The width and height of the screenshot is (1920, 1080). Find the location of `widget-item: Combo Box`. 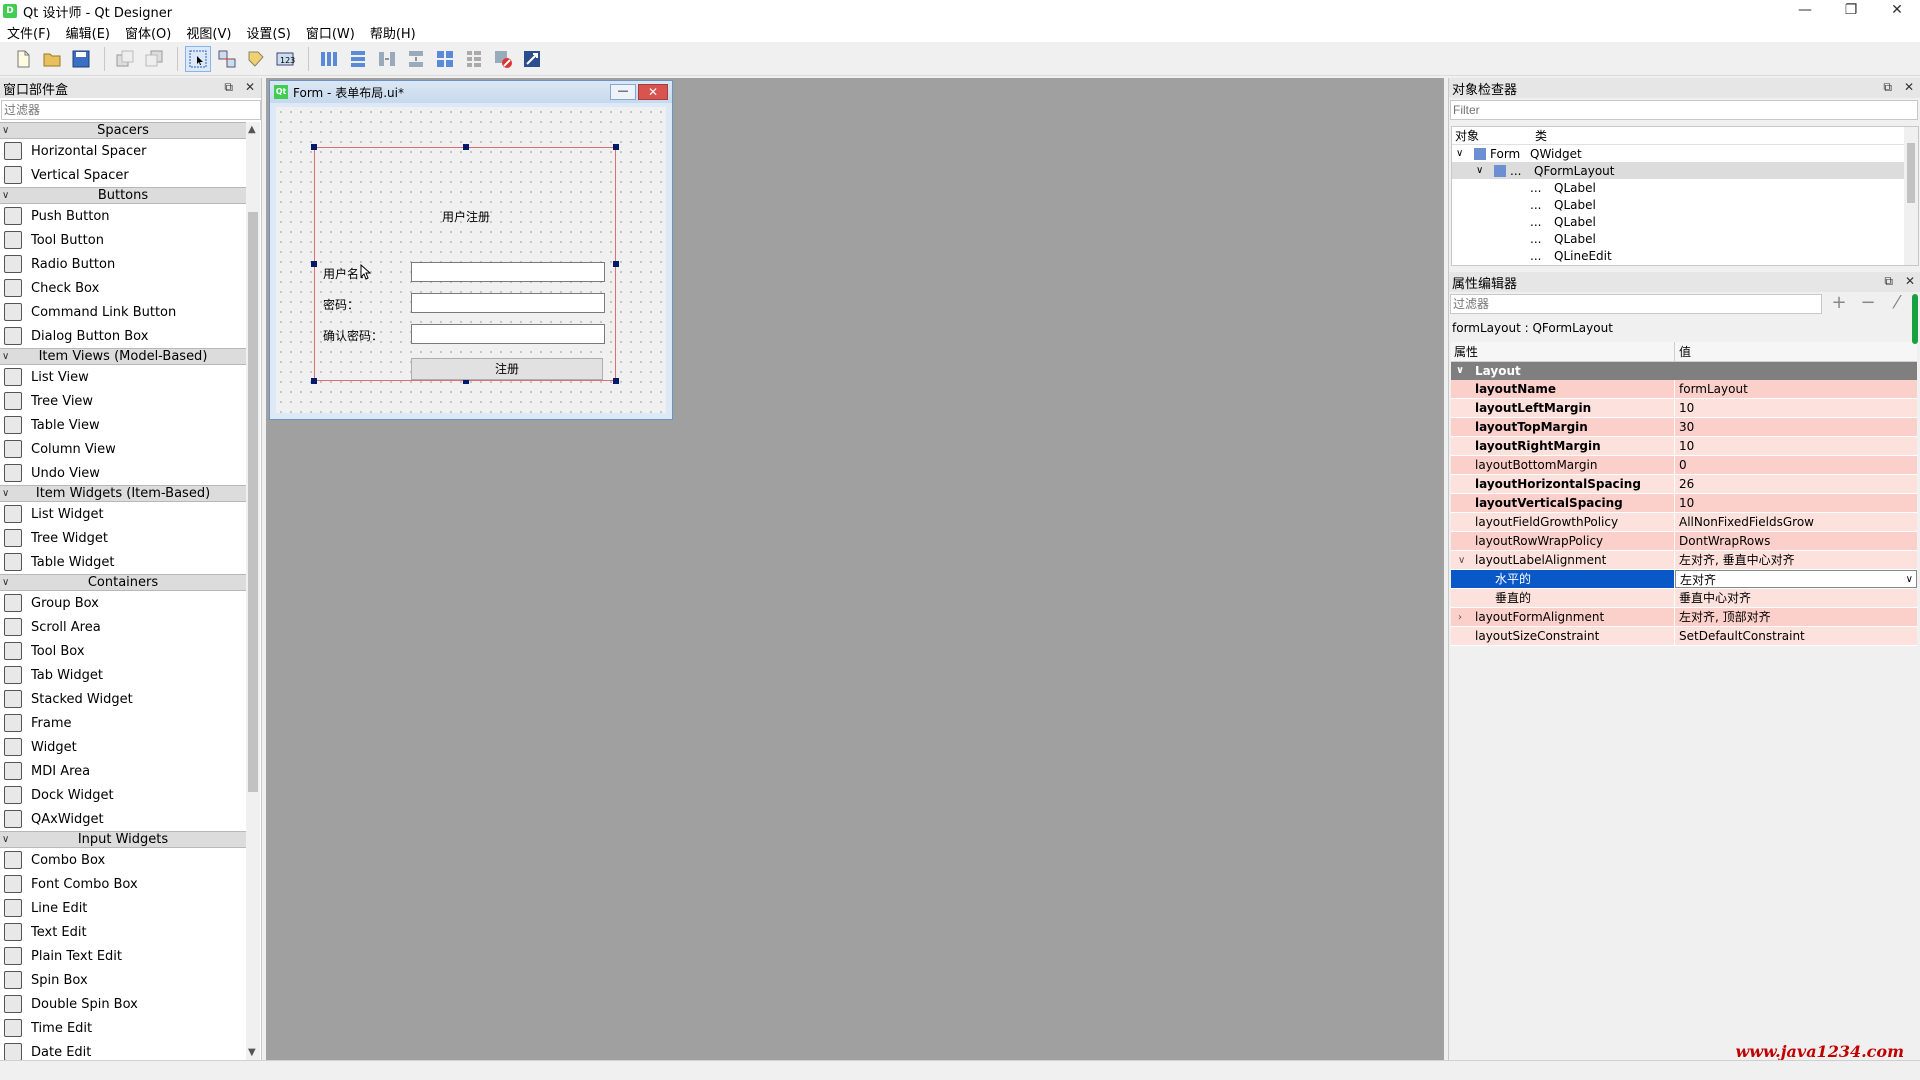

widget-item: Combo Box is located at coordinates (123, 860).